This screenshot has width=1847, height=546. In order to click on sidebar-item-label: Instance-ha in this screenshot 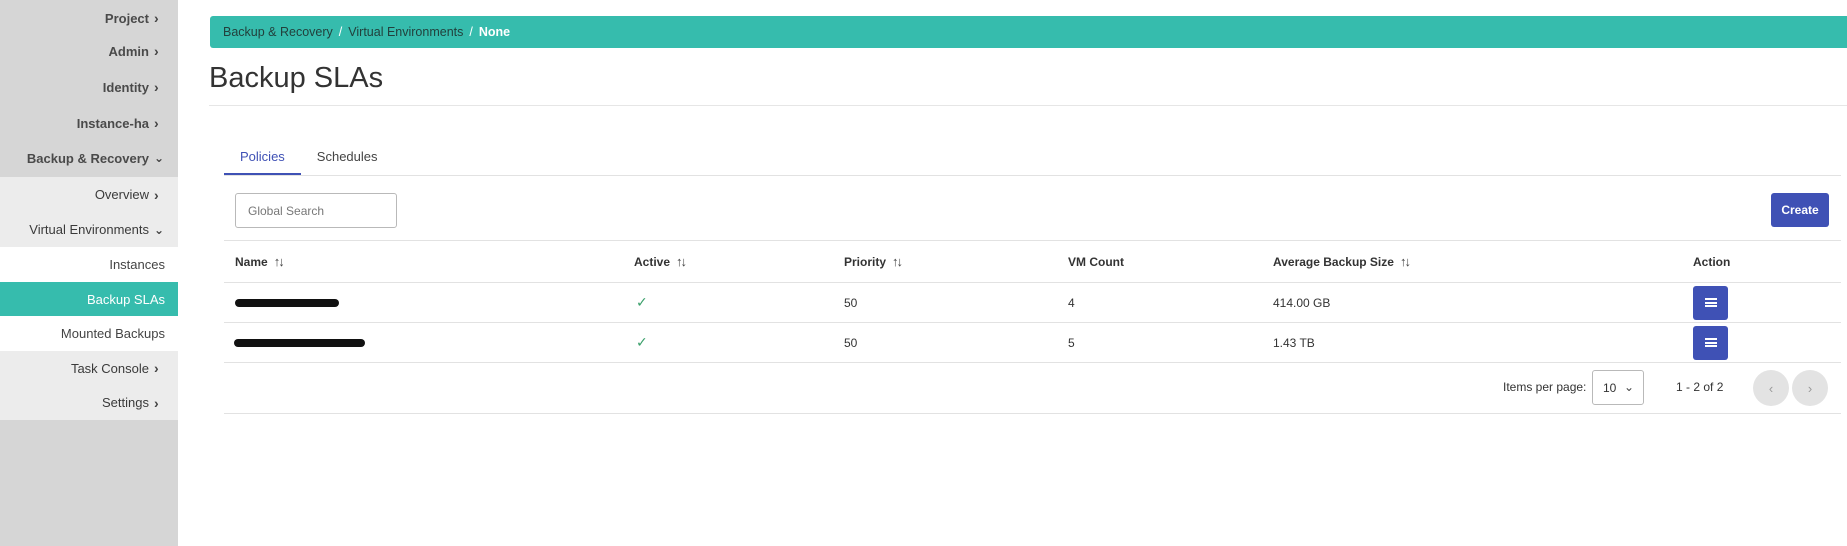, I will do `click(112, 123)`.